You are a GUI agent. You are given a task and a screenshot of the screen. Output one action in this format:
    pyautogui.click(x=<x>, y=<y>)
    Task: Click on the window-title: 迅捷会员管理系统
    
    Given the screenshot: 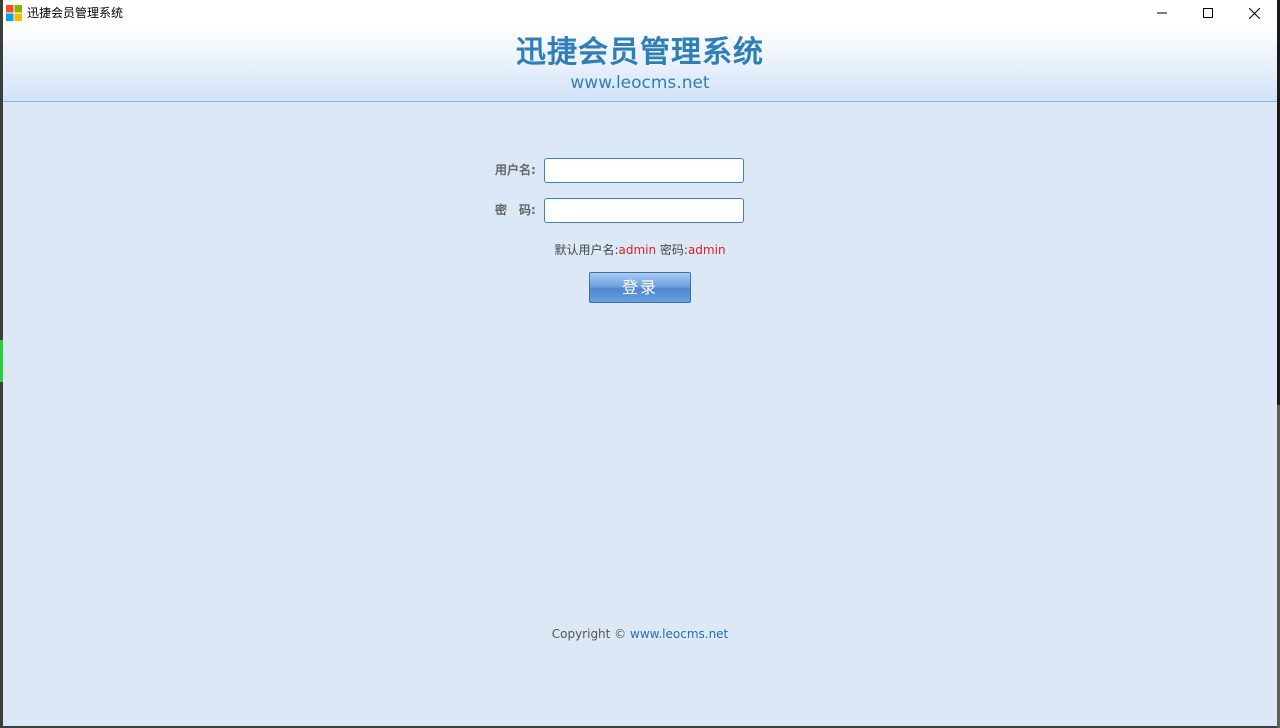 What is the action you would take?
    pyautogui.click(x=75, y=13)
    